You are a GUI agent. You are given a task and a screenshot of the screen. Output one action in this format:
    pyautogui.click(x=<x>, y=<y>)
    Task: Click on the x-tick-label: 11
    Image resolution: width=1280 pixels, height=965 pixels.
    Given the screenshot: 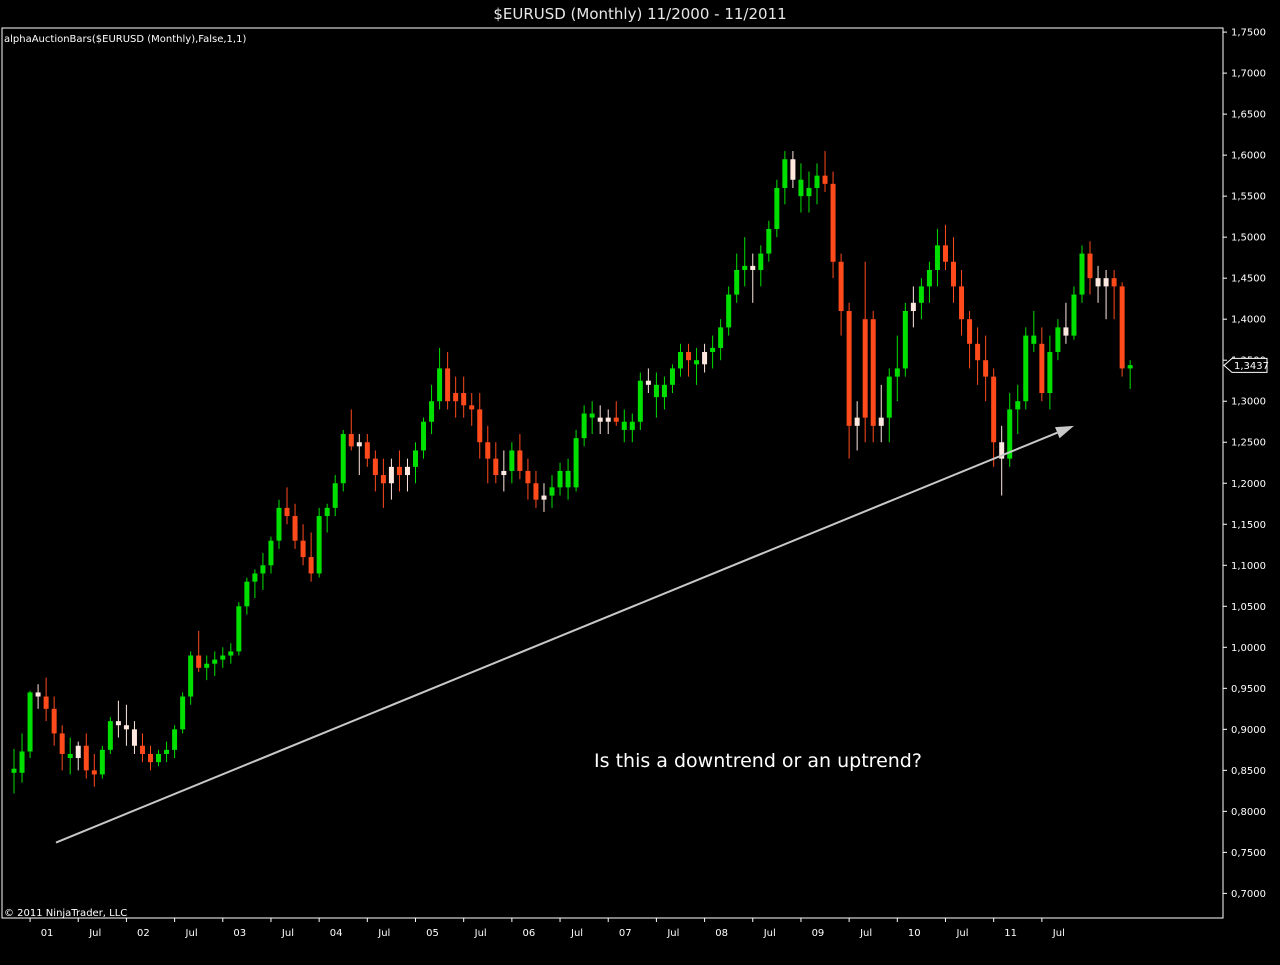 What is the action you would take?
    pyautogui.click(x=1010, y=933)
    